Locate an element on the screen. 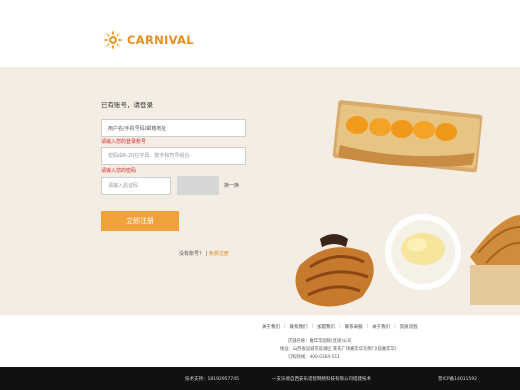 This screenshot has width=520, height=390. captcha-row: 换一换 is located at coordinates (191, 185).